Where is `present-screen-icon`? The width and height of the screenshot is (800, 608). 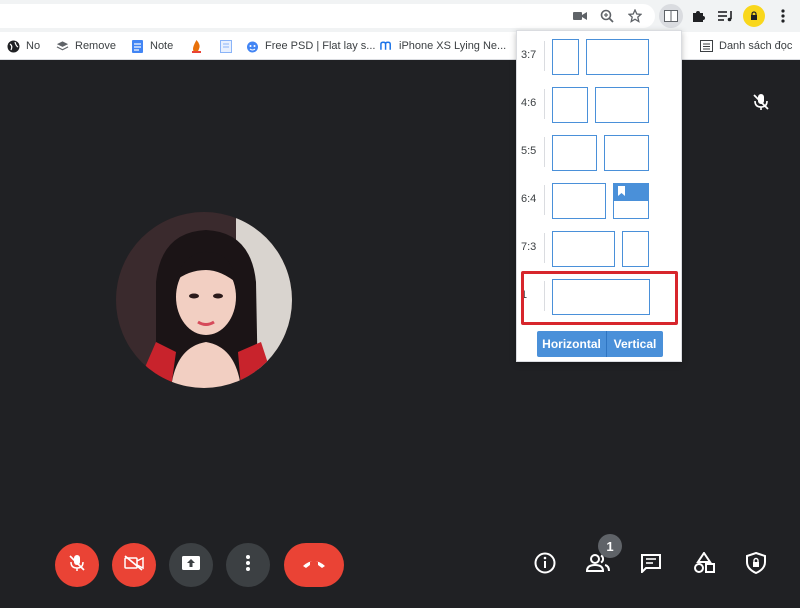
present-screen-icon is located at coordinates (191, 565).